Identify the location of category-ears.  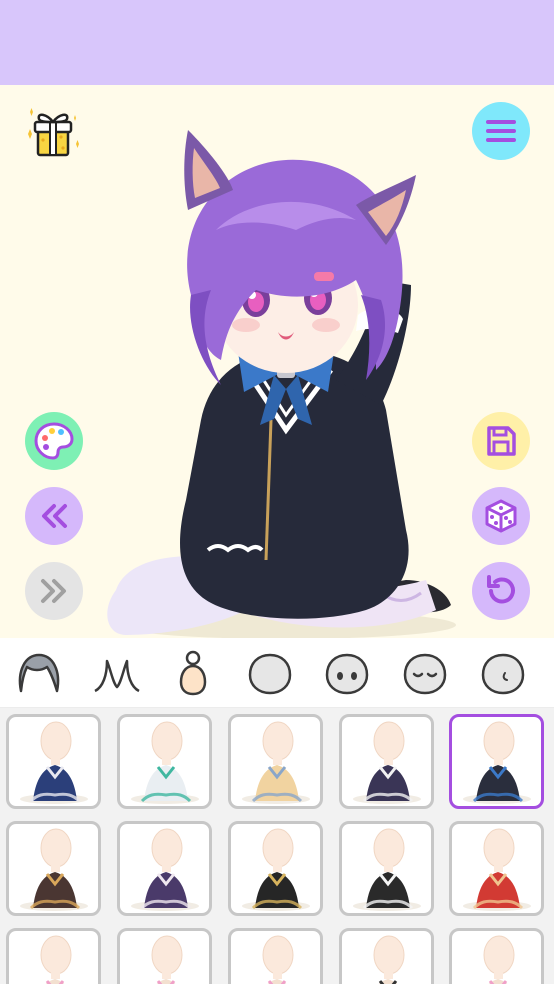
(116, 673).